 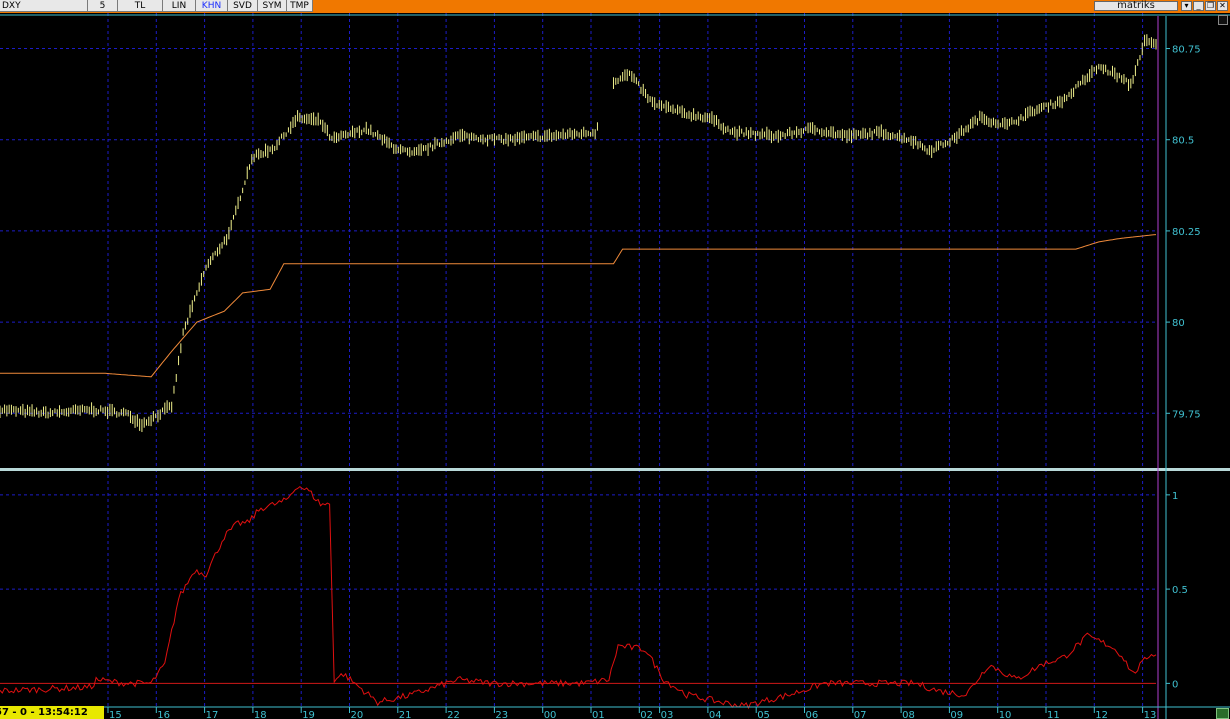 I want to click on status-bar: 57 - 0 - 13:54:12, so click(x=52, y=712).